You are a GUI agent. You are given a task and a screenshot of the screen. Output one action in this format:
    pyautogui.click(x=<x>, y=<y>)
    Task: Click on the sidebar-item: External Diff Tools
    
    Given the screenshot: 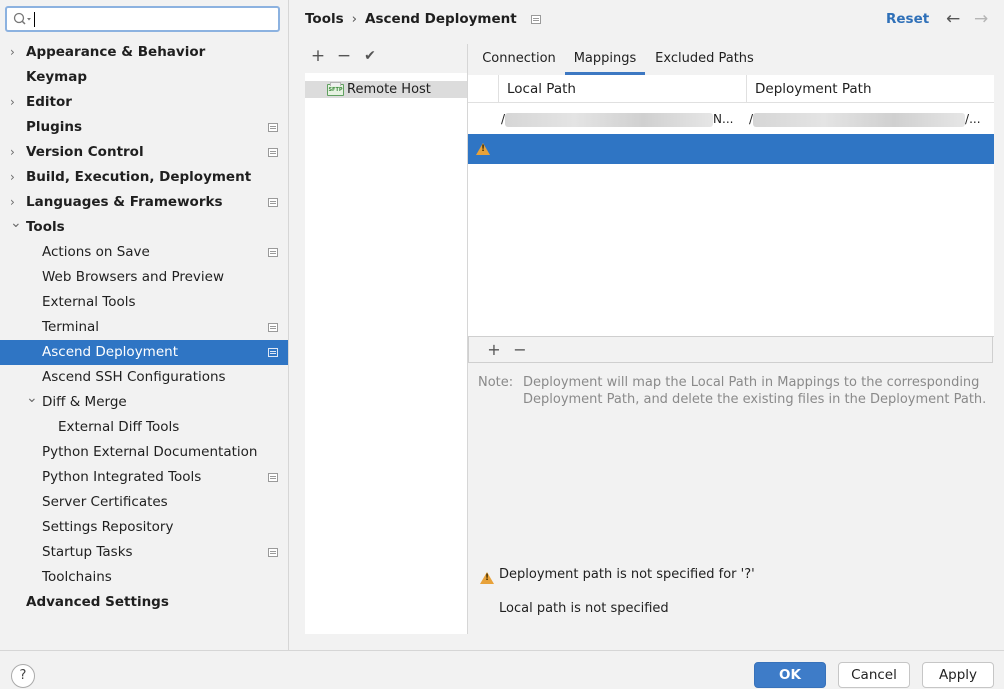 What is the action you would take?
    pyautogui.click(x=144, y=427)
    